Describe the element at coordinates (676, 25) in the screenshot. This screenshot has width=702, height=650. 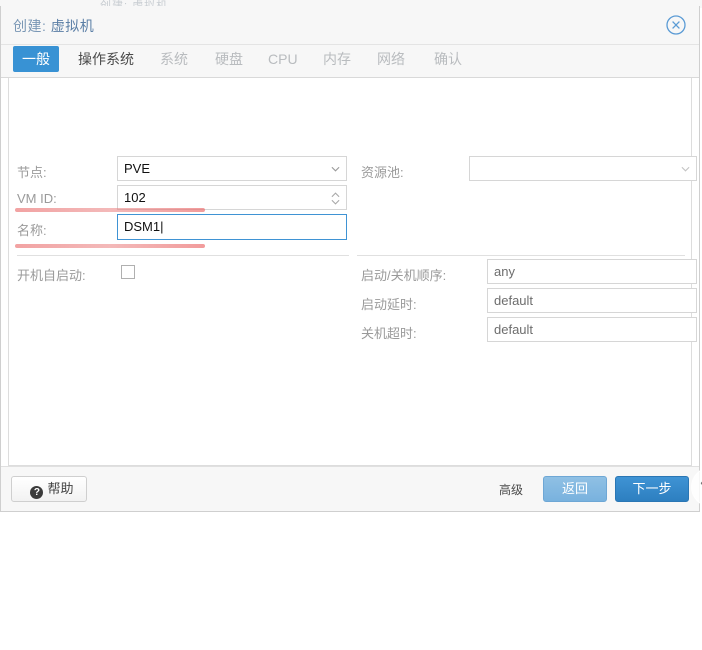
I see `close-icon` at that location.